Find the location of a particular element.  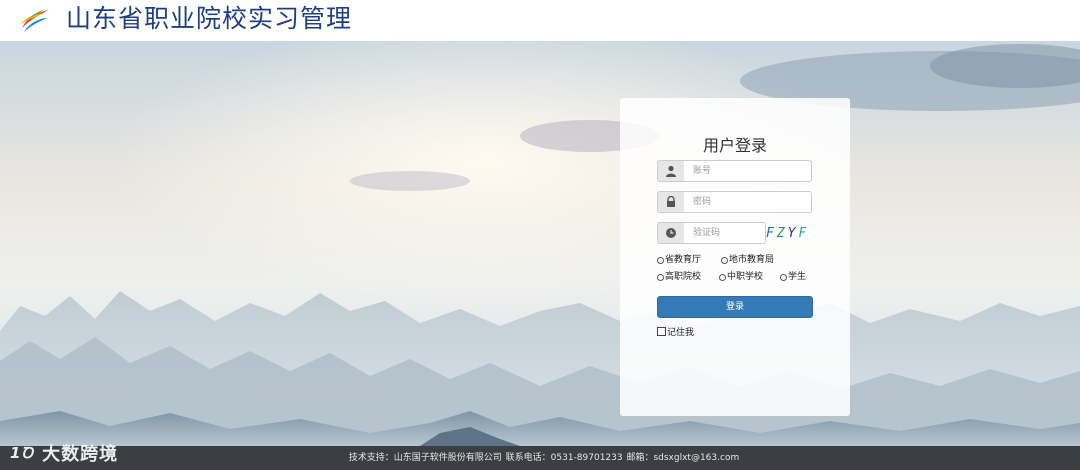

account-input-group: 账号 is located at coordinates (734, 171).